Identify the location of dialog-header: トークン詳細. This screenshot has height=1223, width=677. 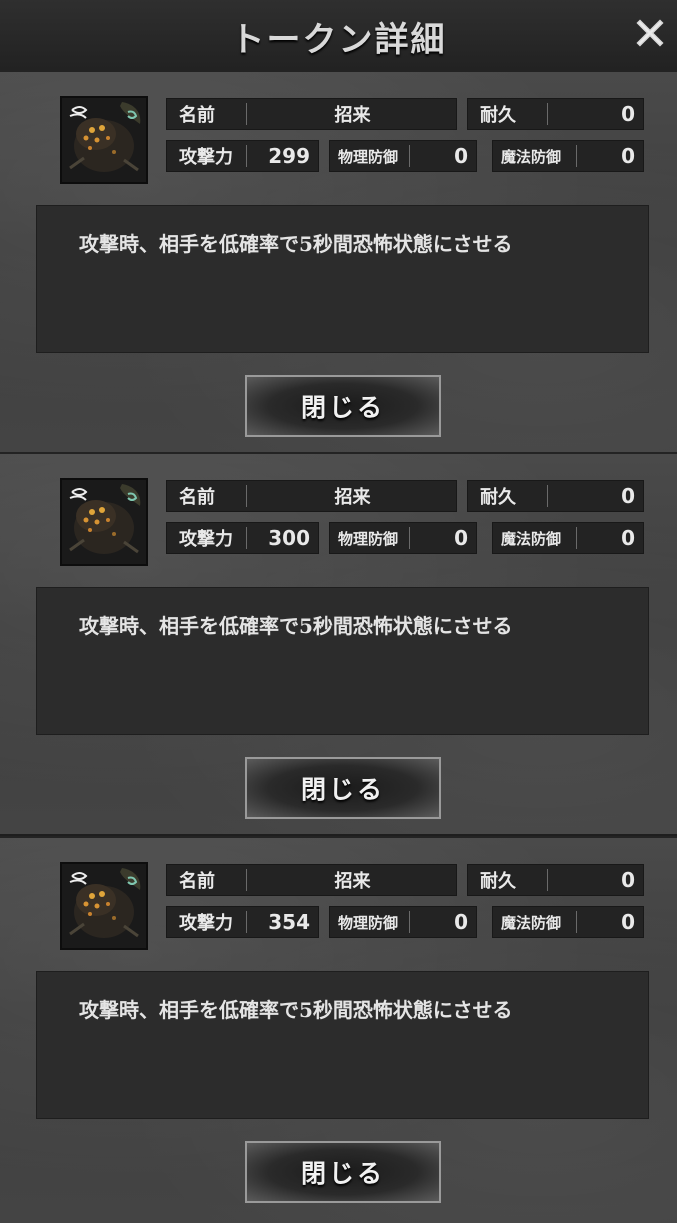
(338, 35).